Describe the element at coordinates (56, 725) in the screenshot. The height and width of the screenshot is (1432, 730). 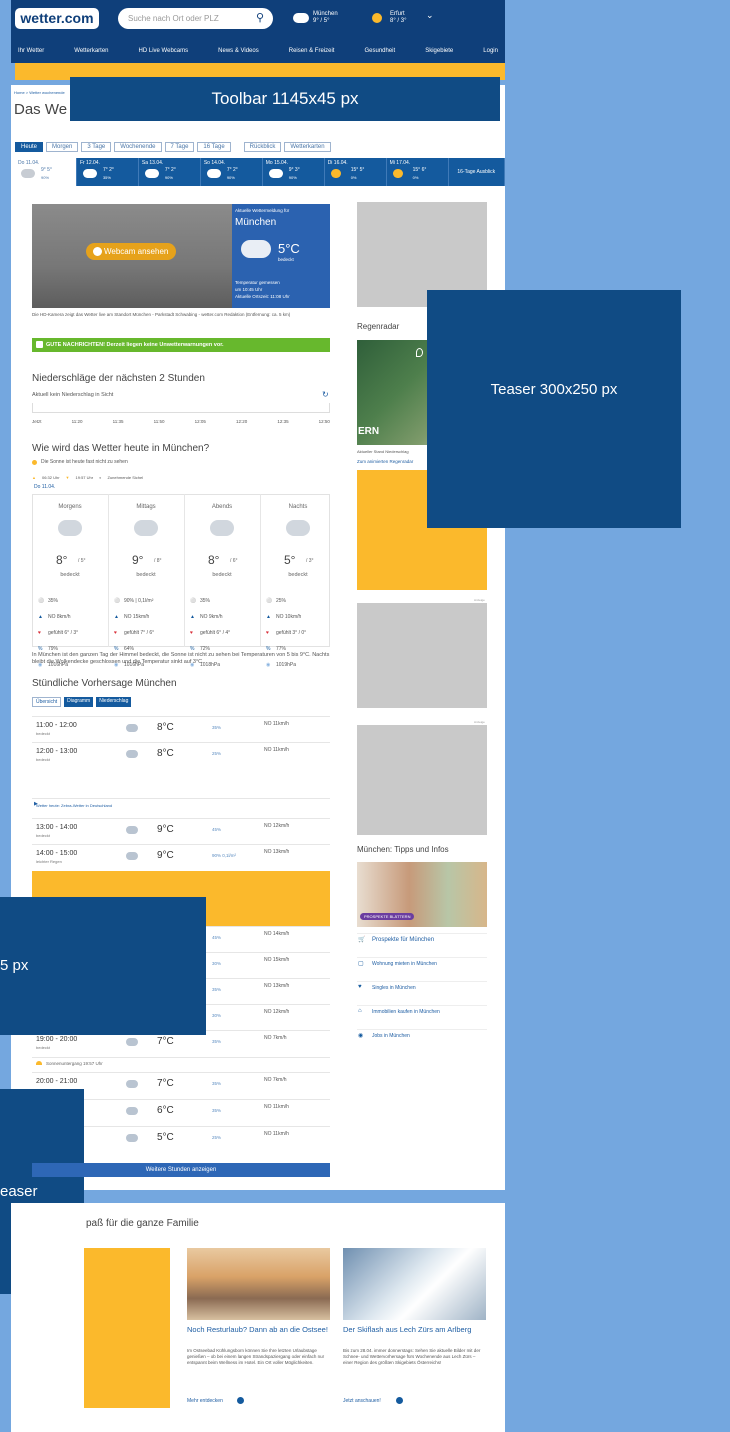
I see `hour-range: 11:00 - 12:00` at that location.